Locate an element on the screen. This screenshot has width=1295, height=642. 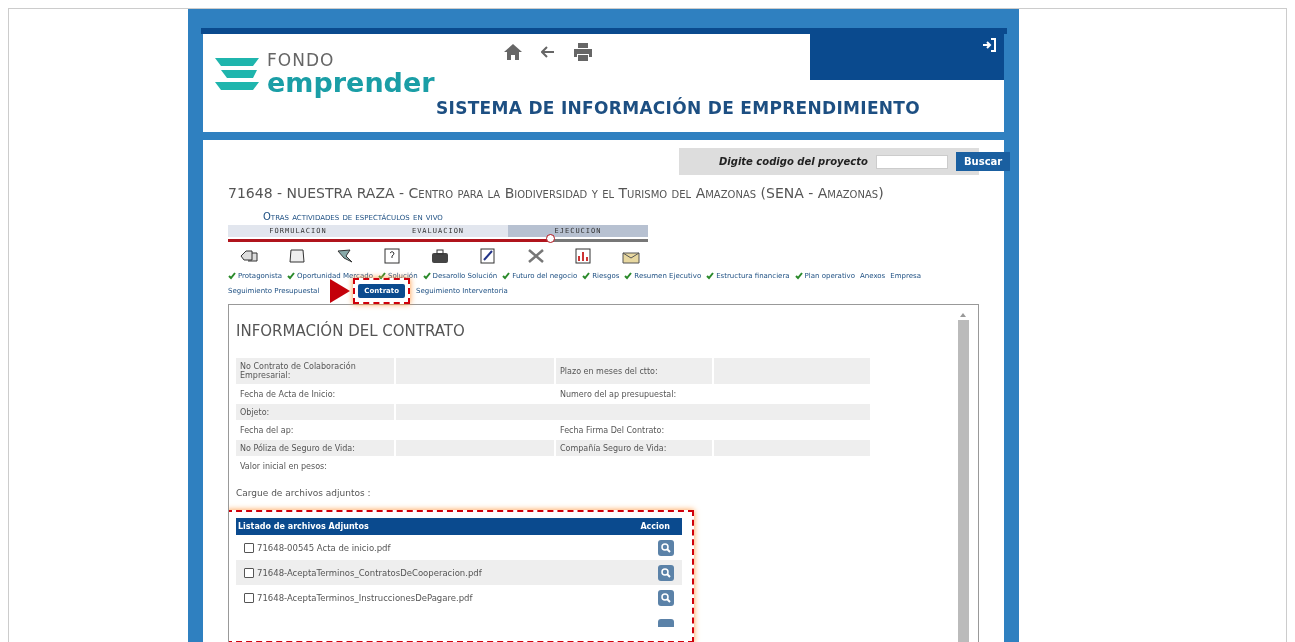
column-header: Listado de archivos Adjuntos is located at coordinates (303, 526).